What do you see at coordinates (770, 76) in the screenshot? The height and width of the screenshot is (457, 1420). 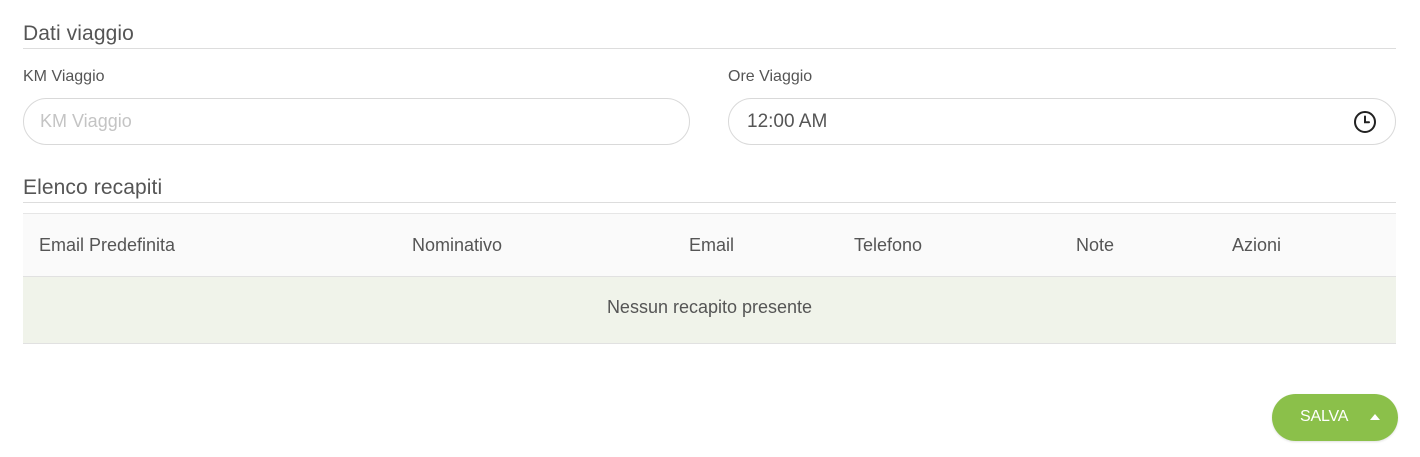 I see `hours-field-label: Ore Viaggio` at bounding box center [770, 76].